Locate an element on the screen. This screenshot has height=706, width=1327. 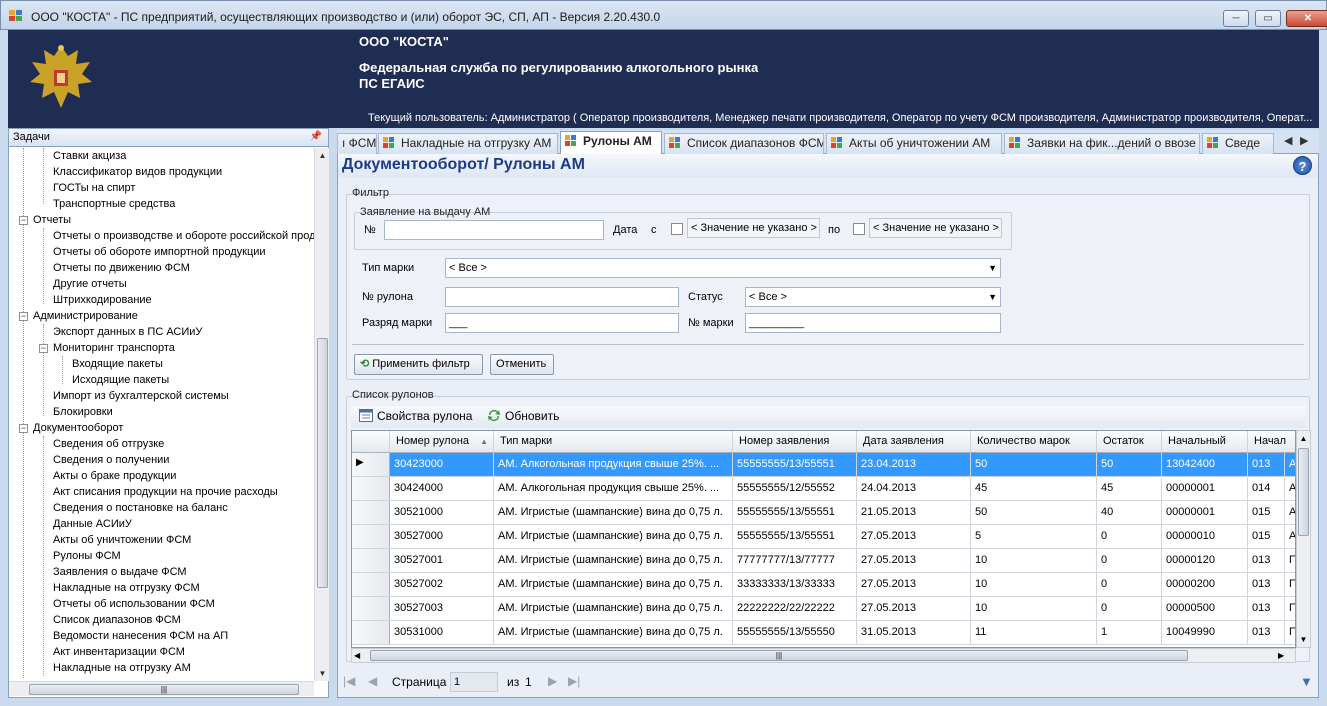
tree-item: Данные АСИиУ is located at coordinates (92, 524).